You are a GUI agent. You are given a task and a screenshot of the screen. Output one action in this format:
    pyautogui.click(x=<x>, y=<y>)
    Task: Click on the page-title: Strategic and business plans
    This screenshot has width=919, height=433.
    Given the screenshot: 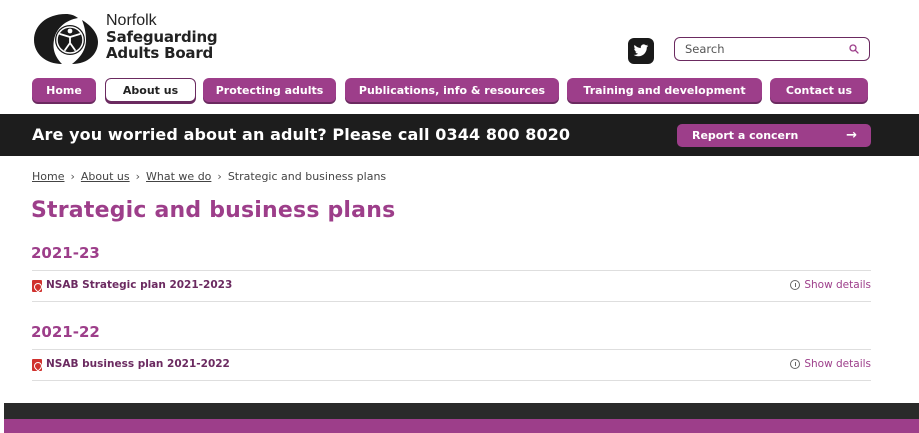 What is the action you would take?
    pyautogui.click(x=213, y=210)
    